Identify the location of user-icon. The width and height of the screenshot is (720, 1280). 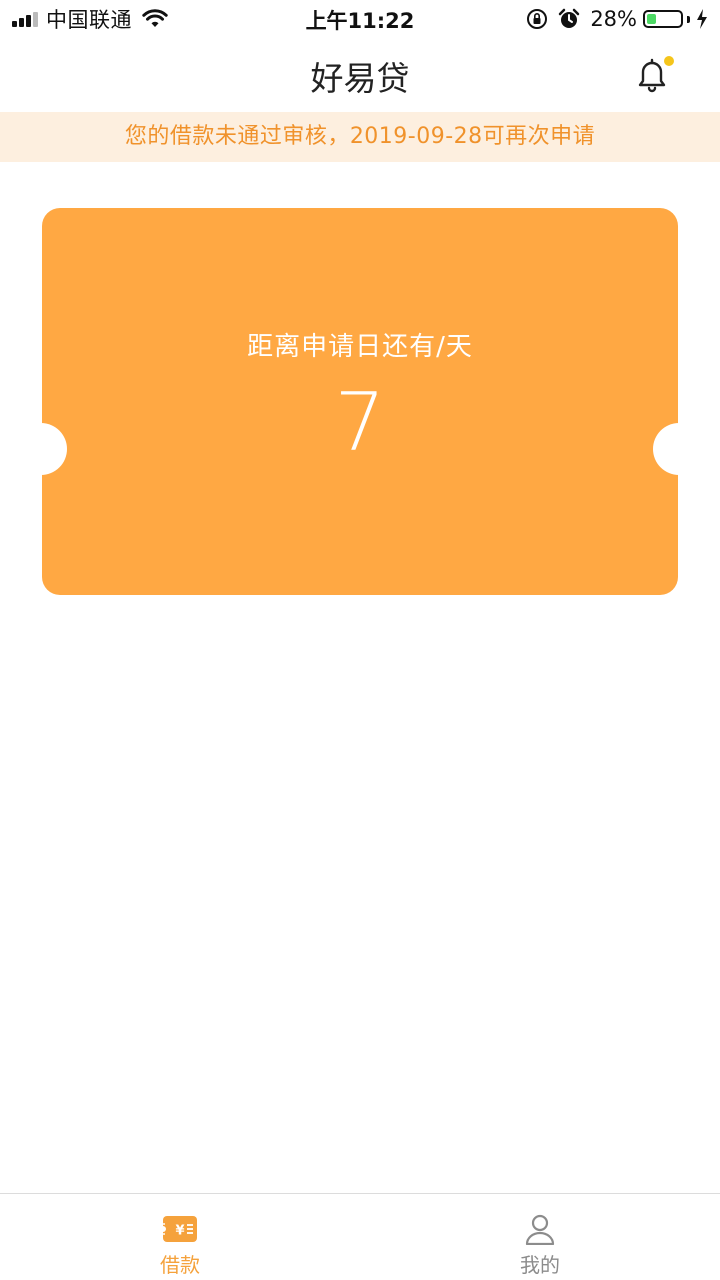
(540, 1229).